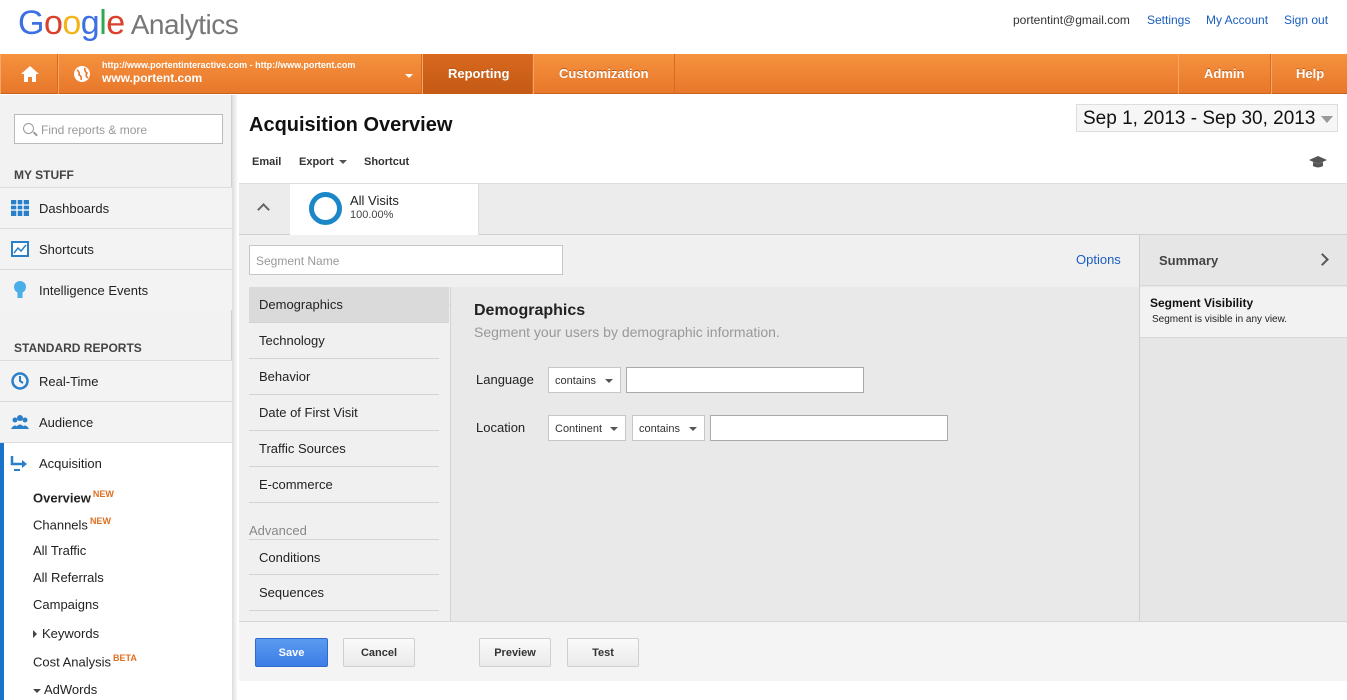  I want to click on advanced-heading: Advanced, so click(278, 530).